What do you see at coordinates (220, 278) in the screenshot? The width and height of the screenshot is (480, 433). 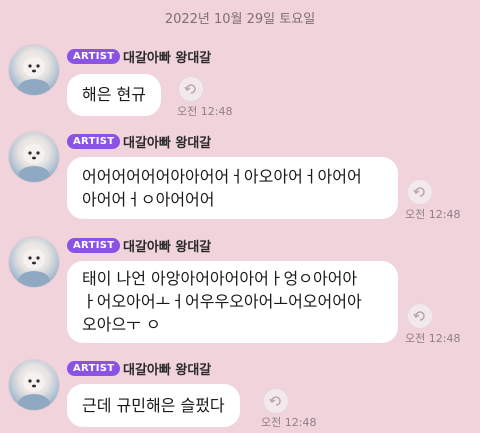 I see `message-line: 태이 나언 아앙아어아어아어ㅏ엉ㅇ아어아` at bounding box center [220, 278].